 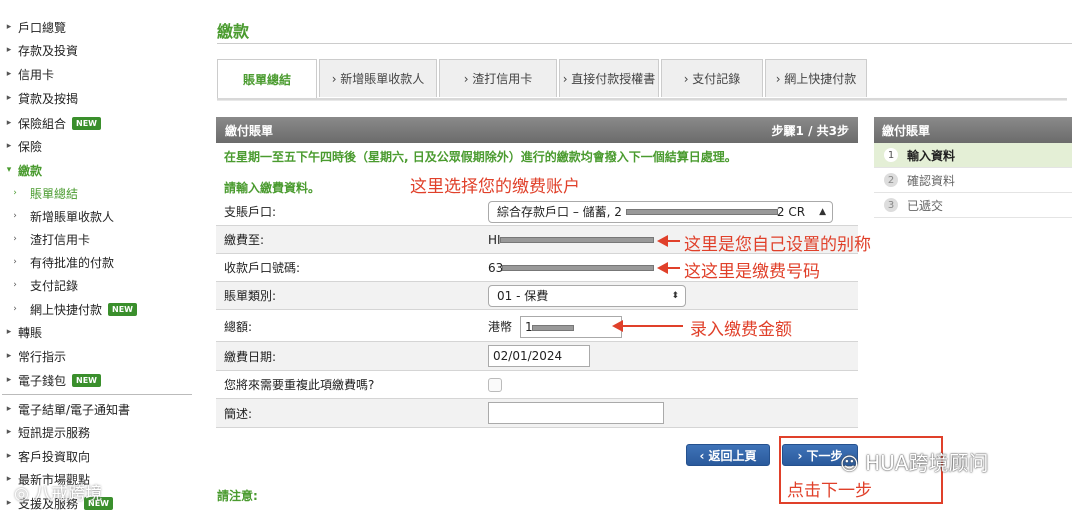 I want to click on sidebar-item-investment-profile: ▸ 客戶投資取向, so click(x=45, y=456).